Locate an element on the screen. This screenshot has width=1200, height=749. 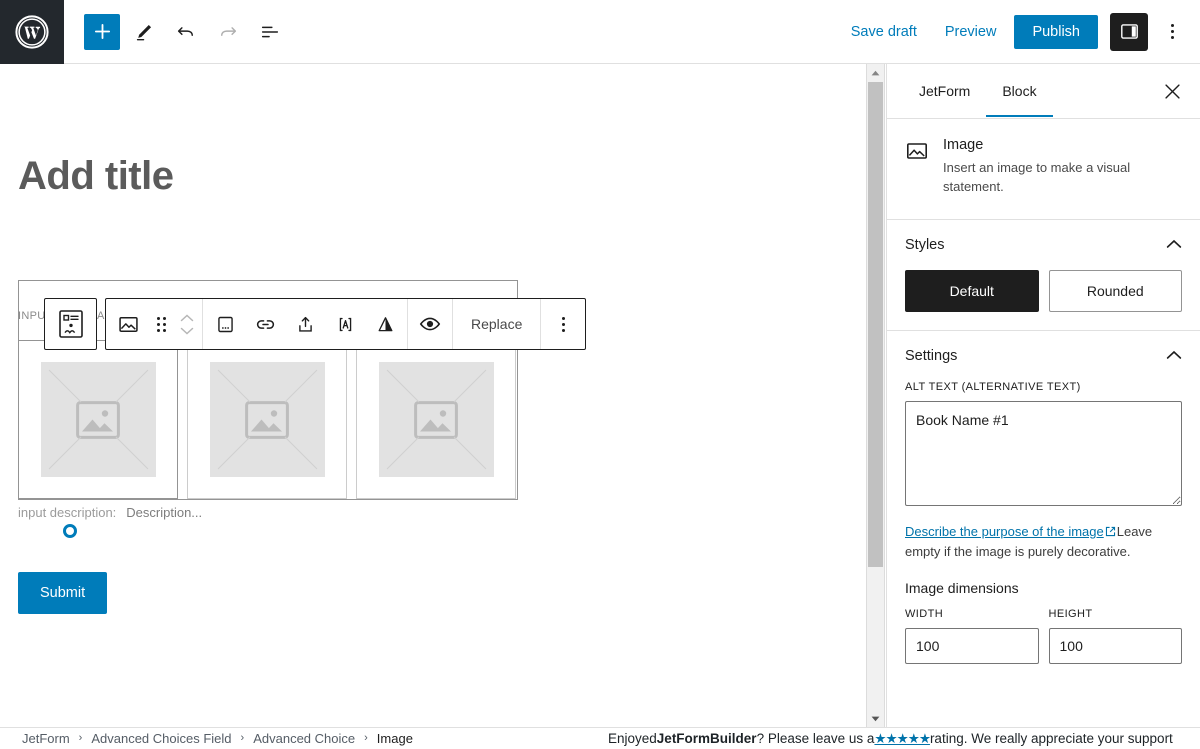
height-field-group: HEIGHT is located at coordinates (1116, 636).